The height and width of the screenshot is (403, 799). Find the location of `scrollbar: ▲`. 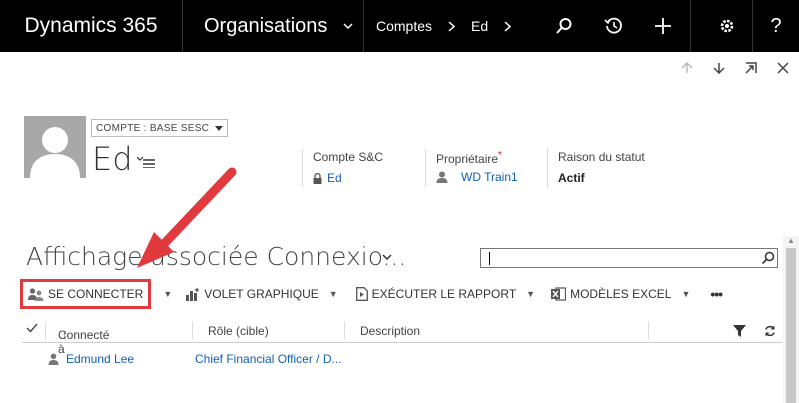

scrollbar: ▲ is located at coordinates (791, 319).